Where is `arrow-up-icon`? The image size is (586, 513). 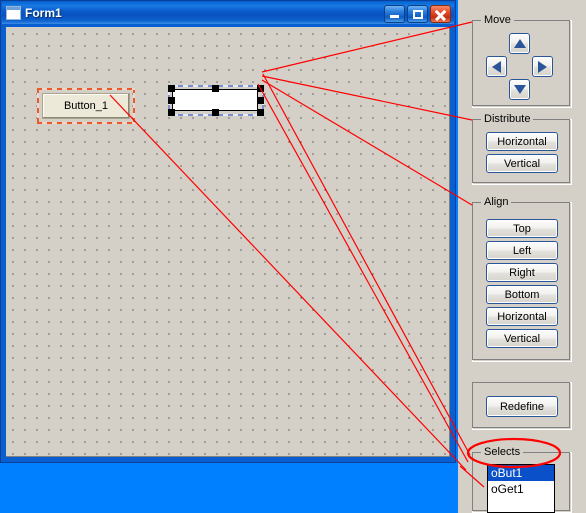
arrow-up-icon is located at coordinates (519, 43).